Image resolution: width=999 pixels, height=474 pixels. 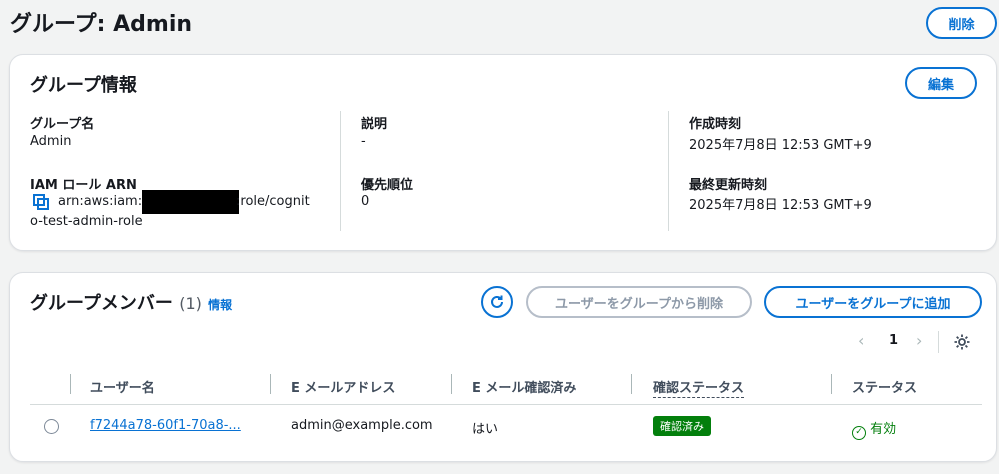 I want to click on role-arn-label: IAM ロール ARN, so click(x=83, y=185).